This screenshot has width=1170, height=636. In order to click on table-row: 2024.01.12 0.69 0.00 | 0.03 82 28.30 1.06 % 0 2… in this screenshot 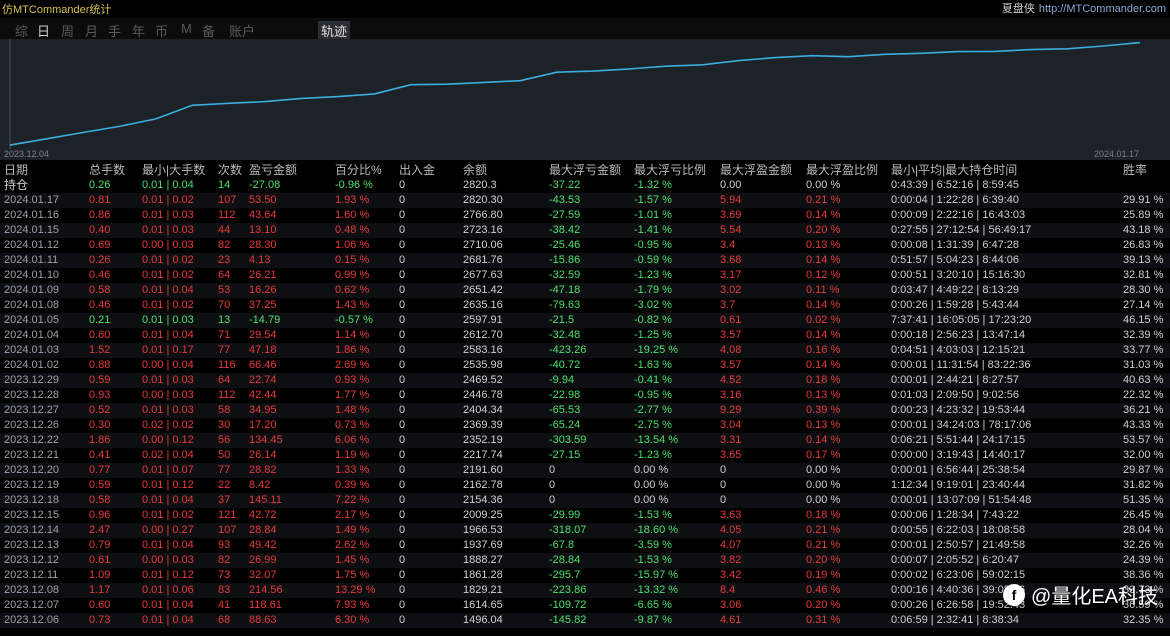, I will do `click(585, 245)`.